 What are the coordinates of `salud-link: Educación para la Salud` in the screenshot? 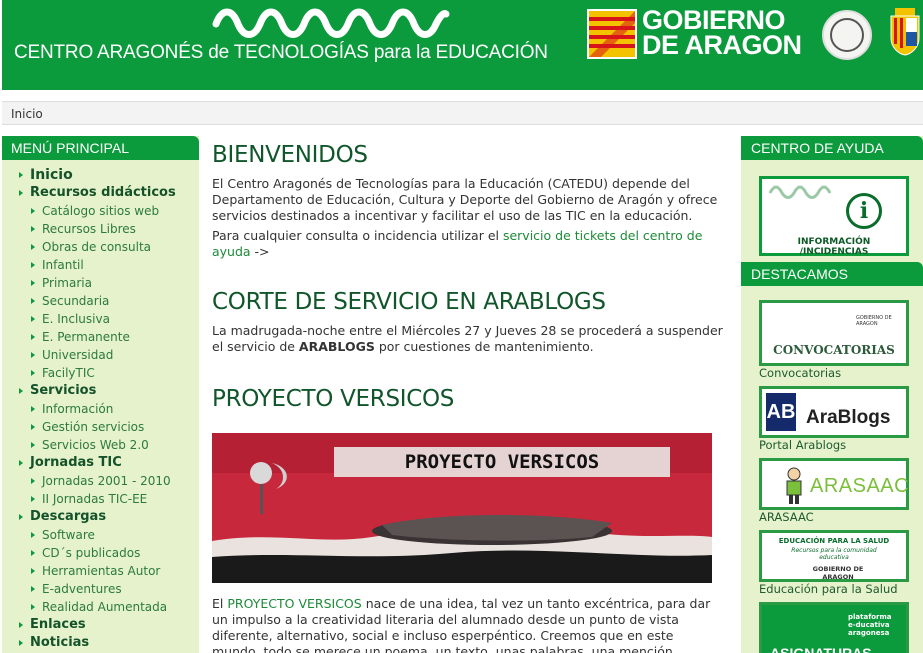 It's located at (828, 589).